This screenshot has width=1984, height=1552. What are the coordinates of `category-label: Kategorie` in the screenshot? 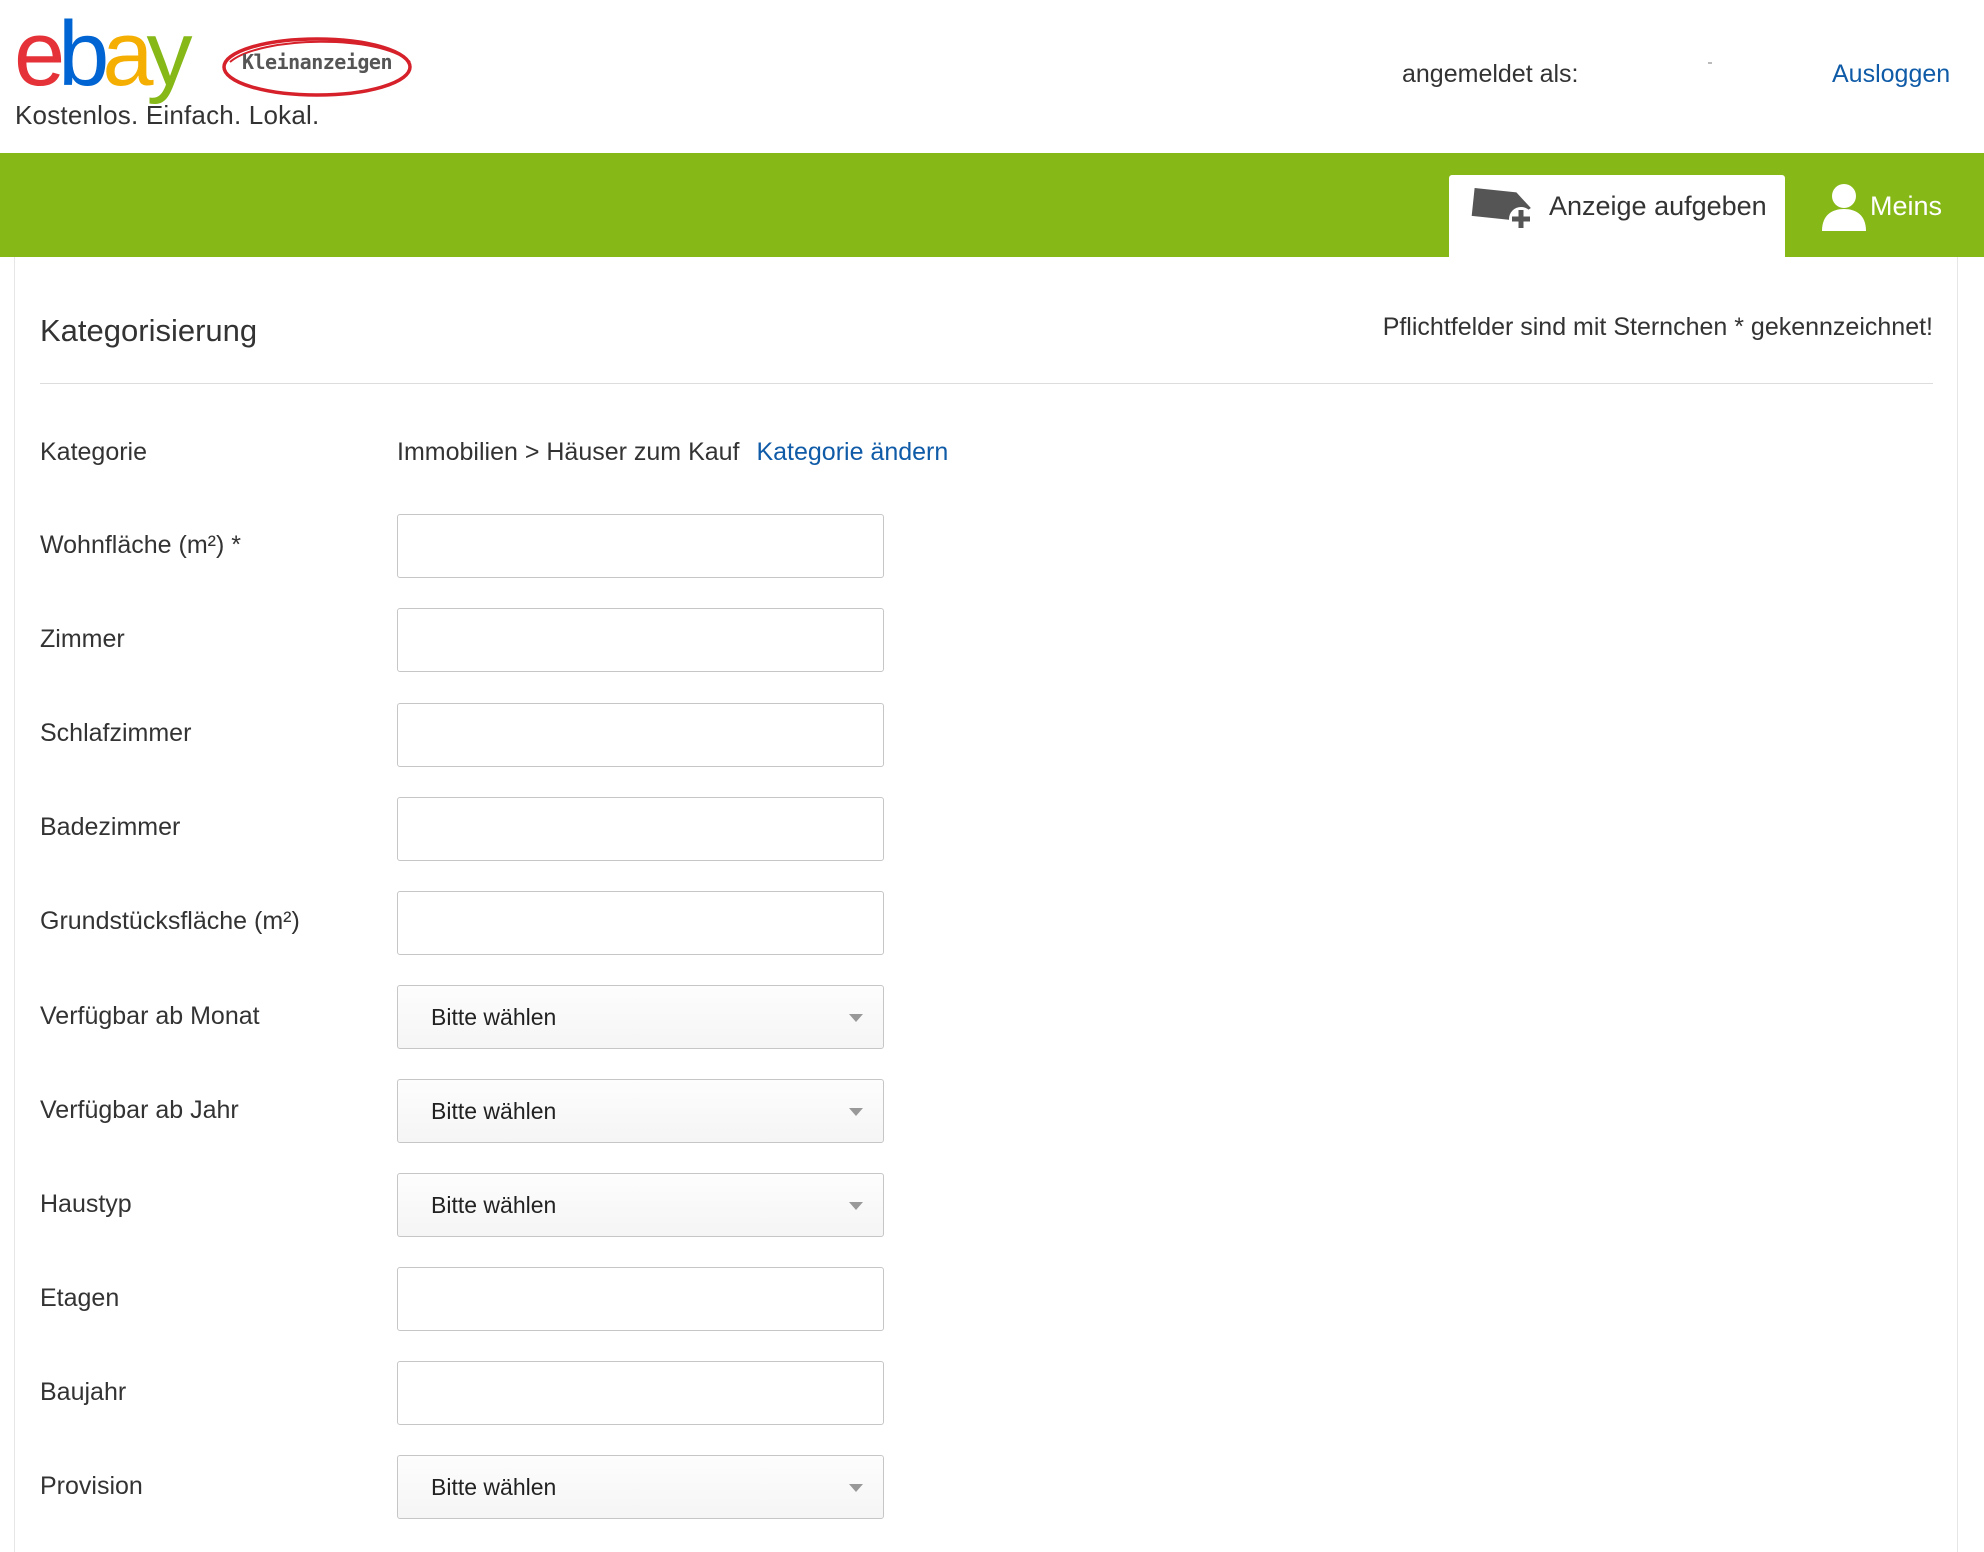 It's located at (94, 452).